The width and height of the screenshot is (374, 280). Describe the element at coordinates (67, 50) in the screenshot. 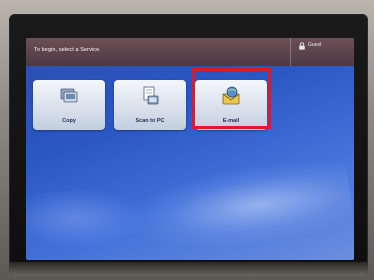

I see `instruction-text: To begin, select a Service.` at that location.